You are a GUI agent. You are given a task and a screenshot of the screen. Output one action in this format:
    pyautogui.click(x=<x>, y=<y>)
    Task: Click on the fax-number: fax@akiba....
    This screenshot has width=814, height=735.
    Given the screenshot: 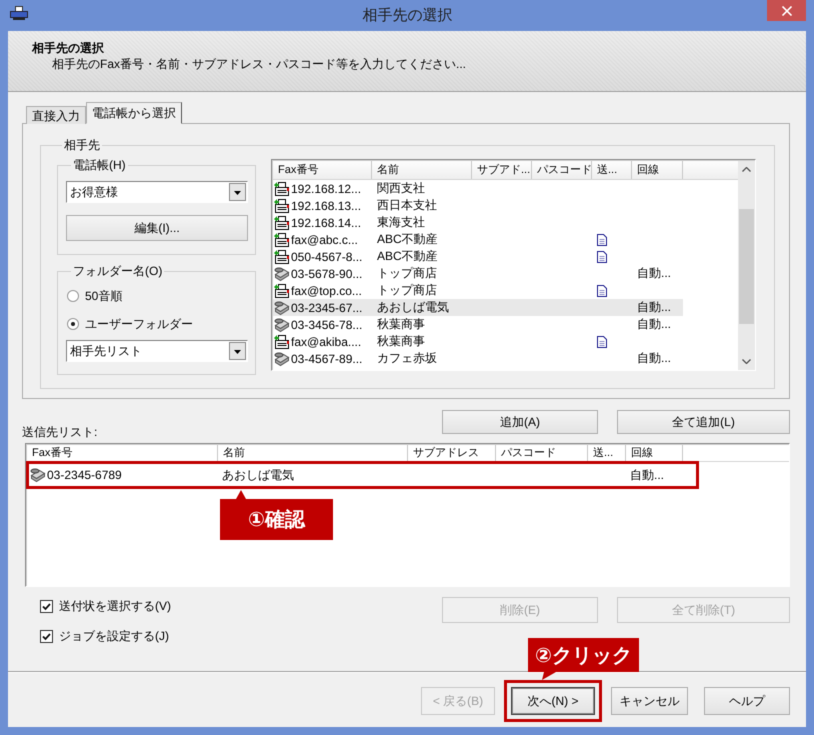 What is the action you would take?
    pyautogui.click(x=326, y=341)
    